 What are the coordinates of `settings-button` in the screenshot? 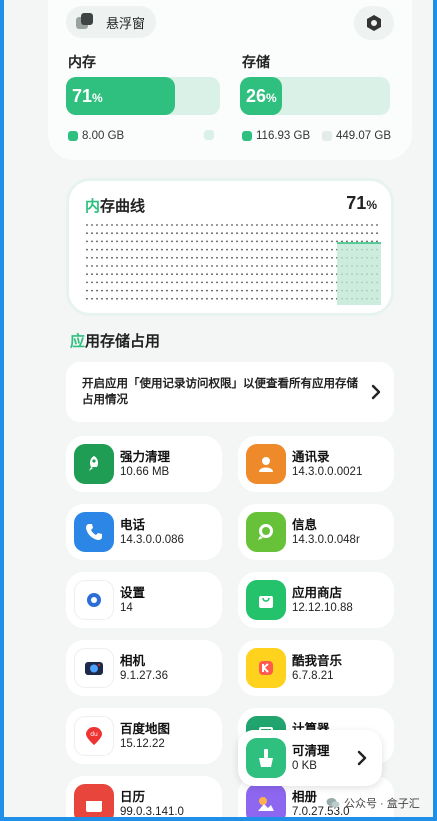 It's located at (374, 23).